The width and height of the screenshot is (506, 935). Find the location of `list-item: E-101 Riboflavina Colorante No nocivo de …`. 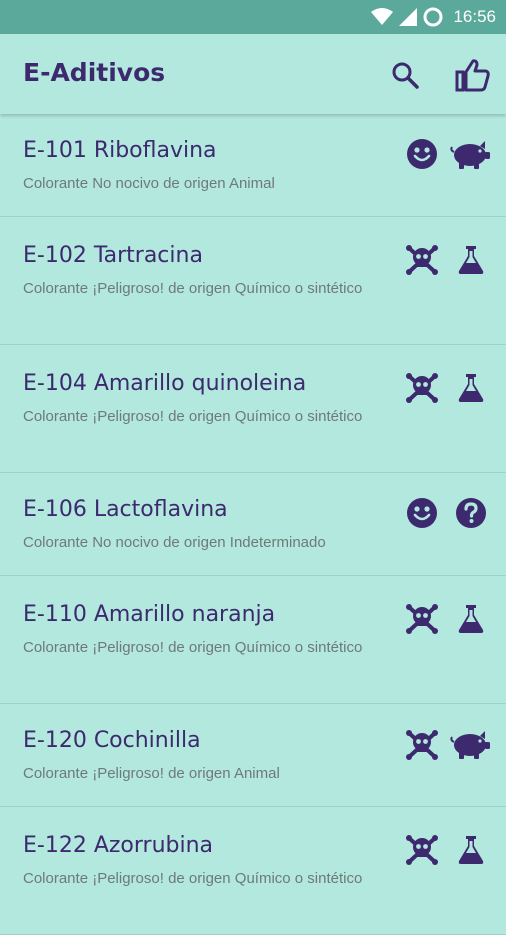

list-item: E-101 Riboflavina Colorante No nocivo de … is located at coordinates (253, 165).